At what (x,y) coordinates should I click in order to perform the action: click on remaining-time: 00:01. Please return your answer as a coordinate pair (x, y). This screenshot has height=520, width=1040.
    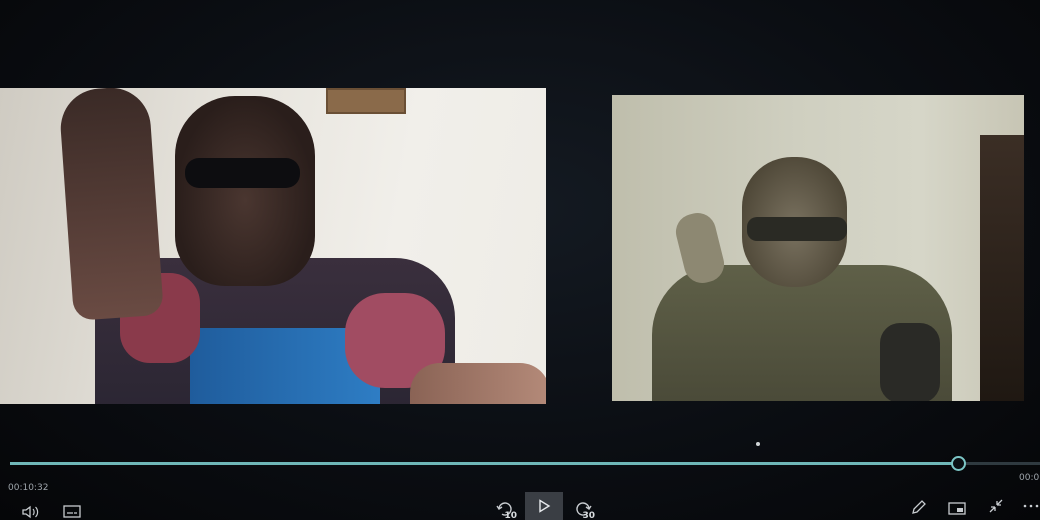
    Looking at the image, I should click on (1029, 478).